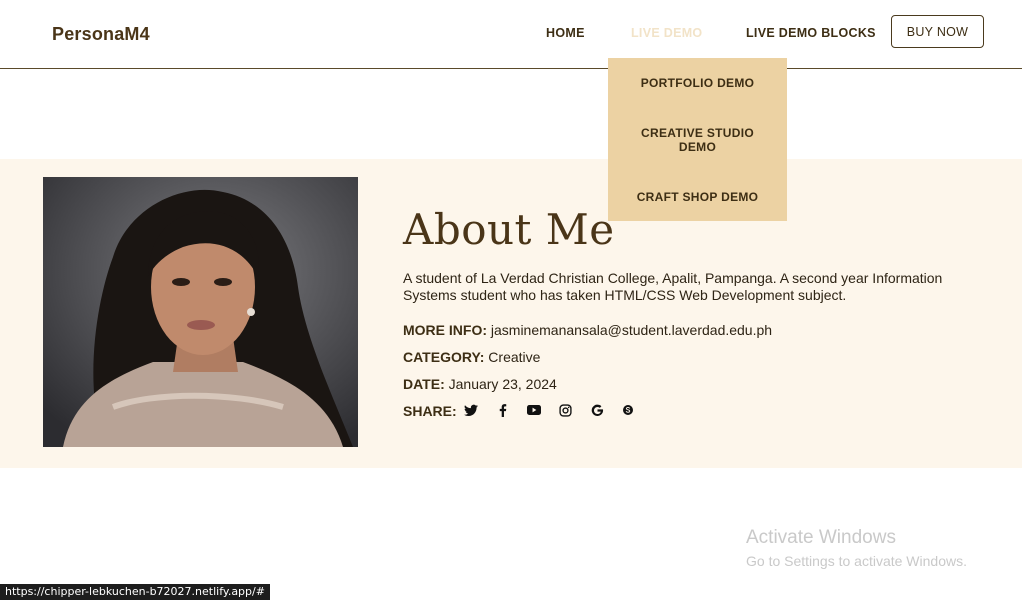 The image size is (1022, 600). I want to click on activate-windows-subtitle: Go to Settings to activate Windows., so click(856, 561).